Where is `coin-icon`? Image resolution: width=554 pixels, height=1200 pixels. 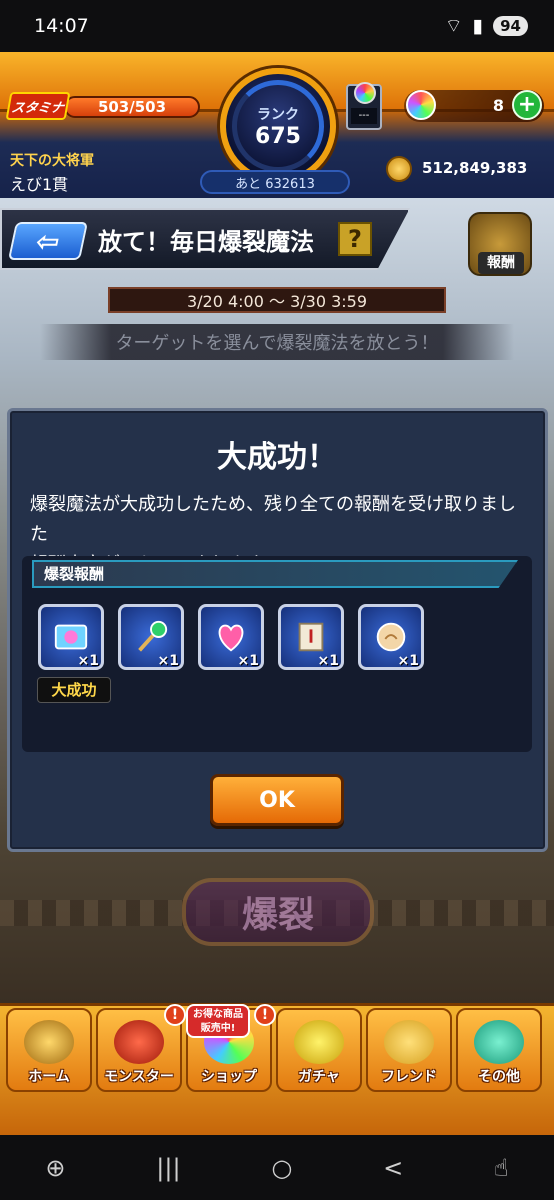 coin-icon is located at coordinates (399, 169).